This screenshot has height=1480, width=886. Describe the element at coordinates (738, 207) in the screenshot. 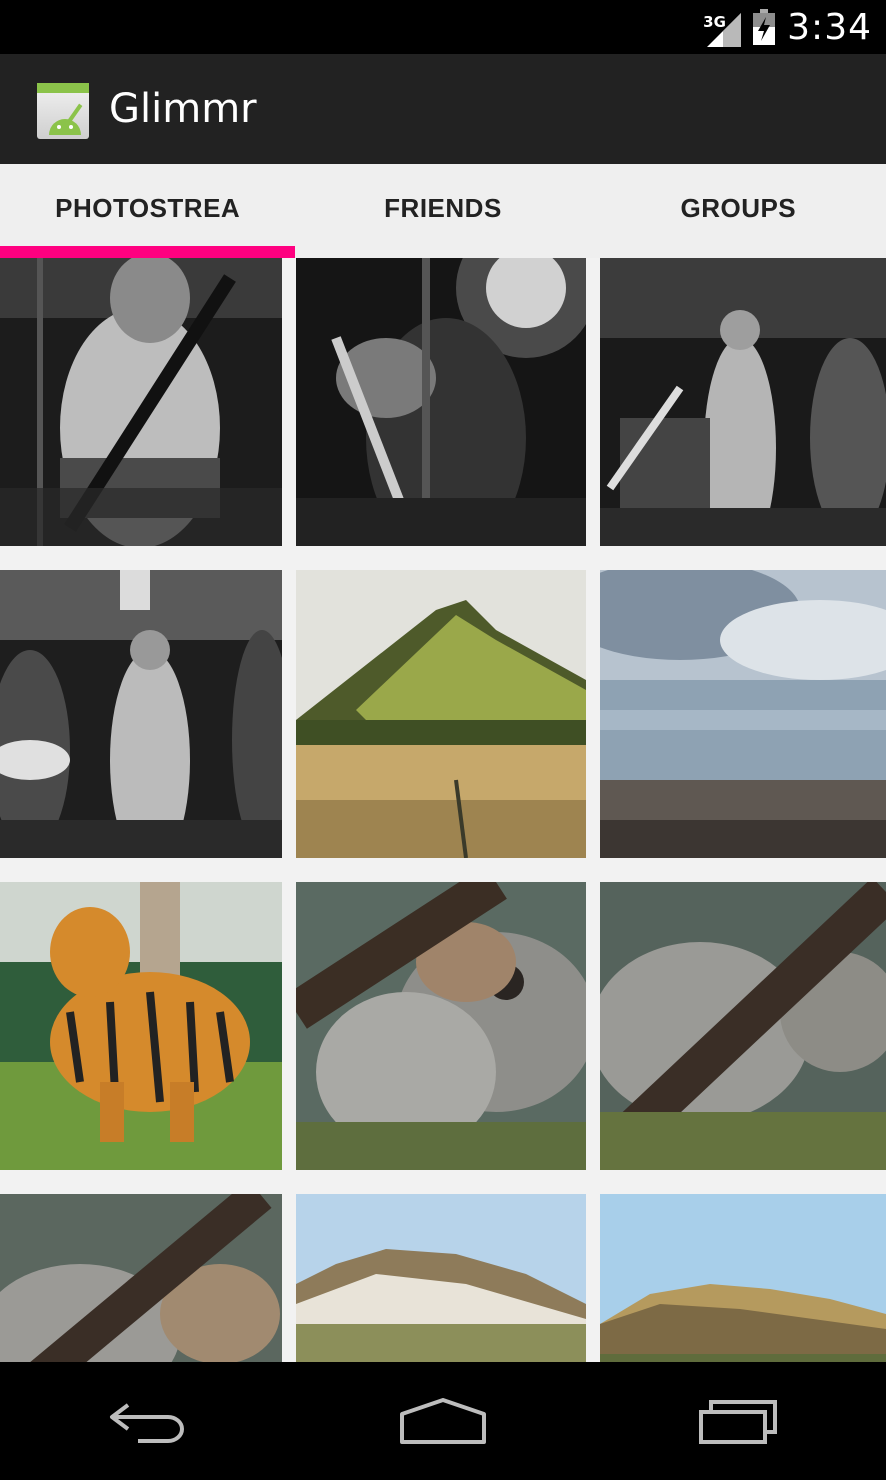

I see `tab-label: GROUPS` at that location.